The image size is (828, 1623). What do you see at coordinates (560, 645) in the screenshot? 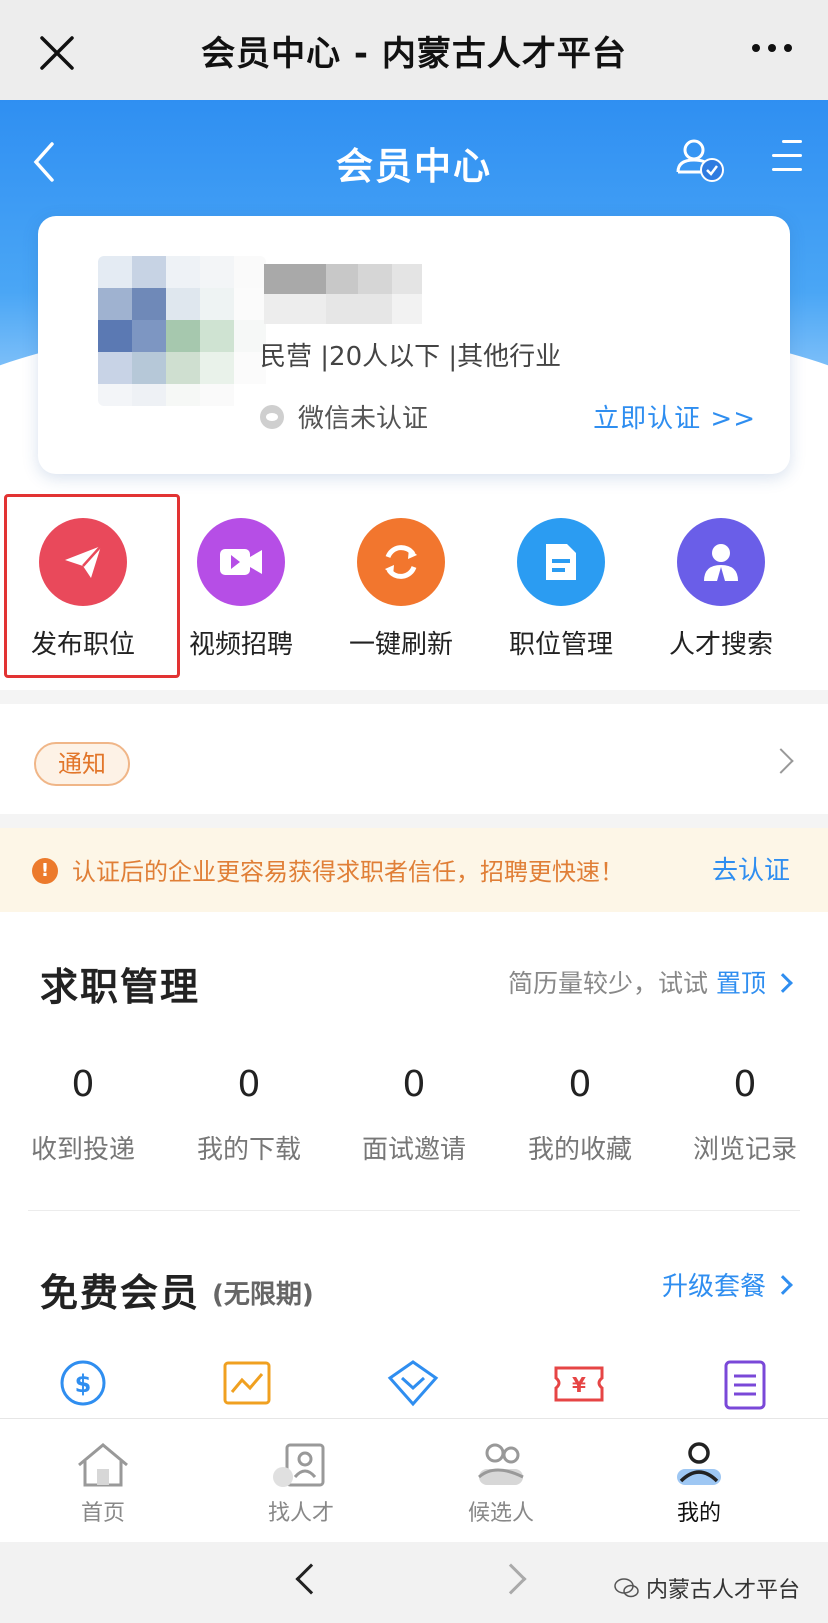
I see `action-label: 职位管理` at bounding box center [560, 645].